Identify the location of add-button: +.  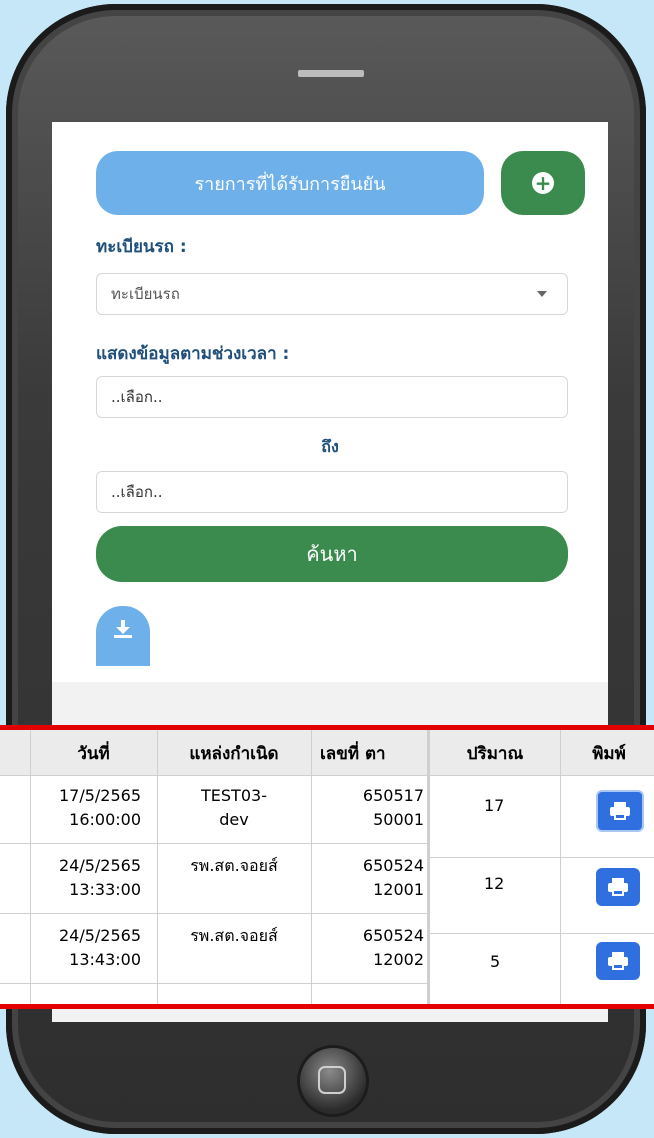
(543, 183).